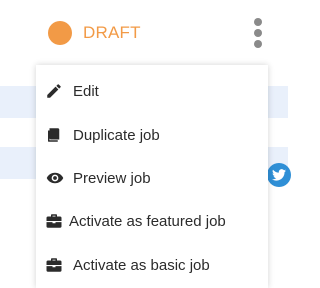 The height and width of the screenshot is (288, 320). What do you see at coordinates (116, 135) in the screenshot?
I see `menu-item-label: Duplicate job` at bounding box center [116, 135].